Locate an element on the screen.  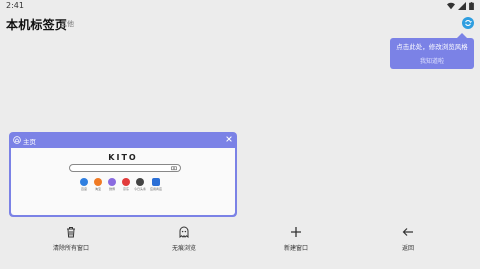
back-label: 返回 is located at coordinates (407, 248).